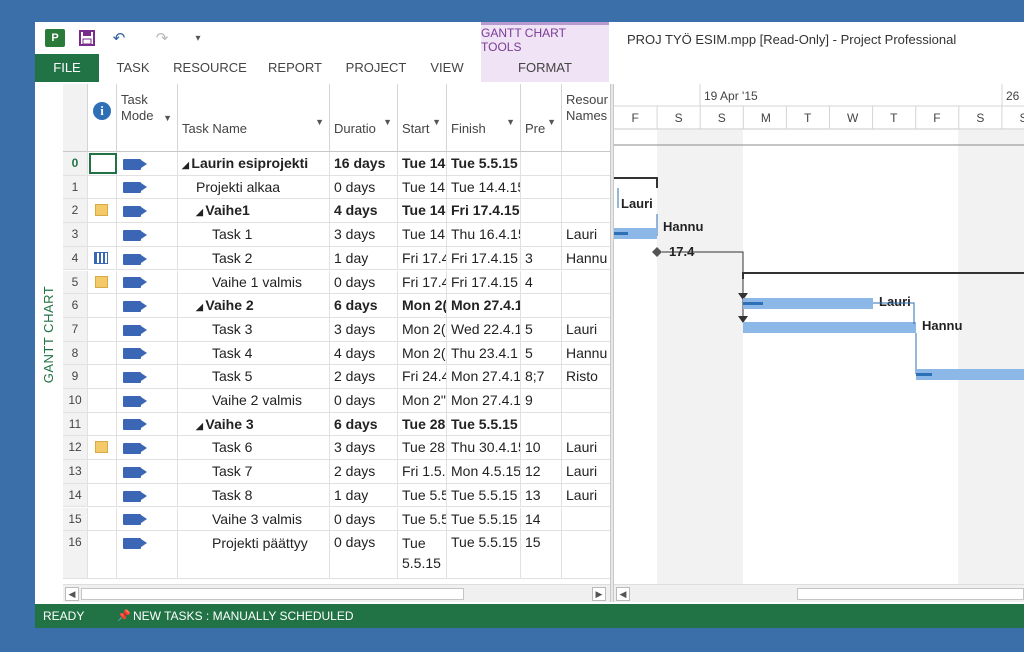  What do you see at coordinates (75, 258) in the screenshot?
I see `row-id: 4` at bounding box center [75, 258].